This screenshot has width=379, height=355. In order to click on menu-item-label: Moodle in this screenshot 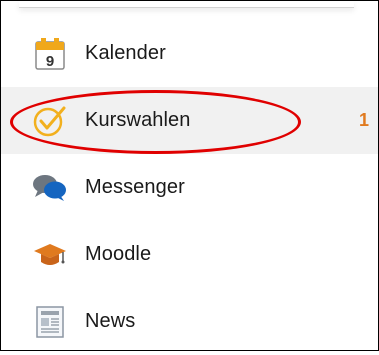, I will do `click(118, 254)`.